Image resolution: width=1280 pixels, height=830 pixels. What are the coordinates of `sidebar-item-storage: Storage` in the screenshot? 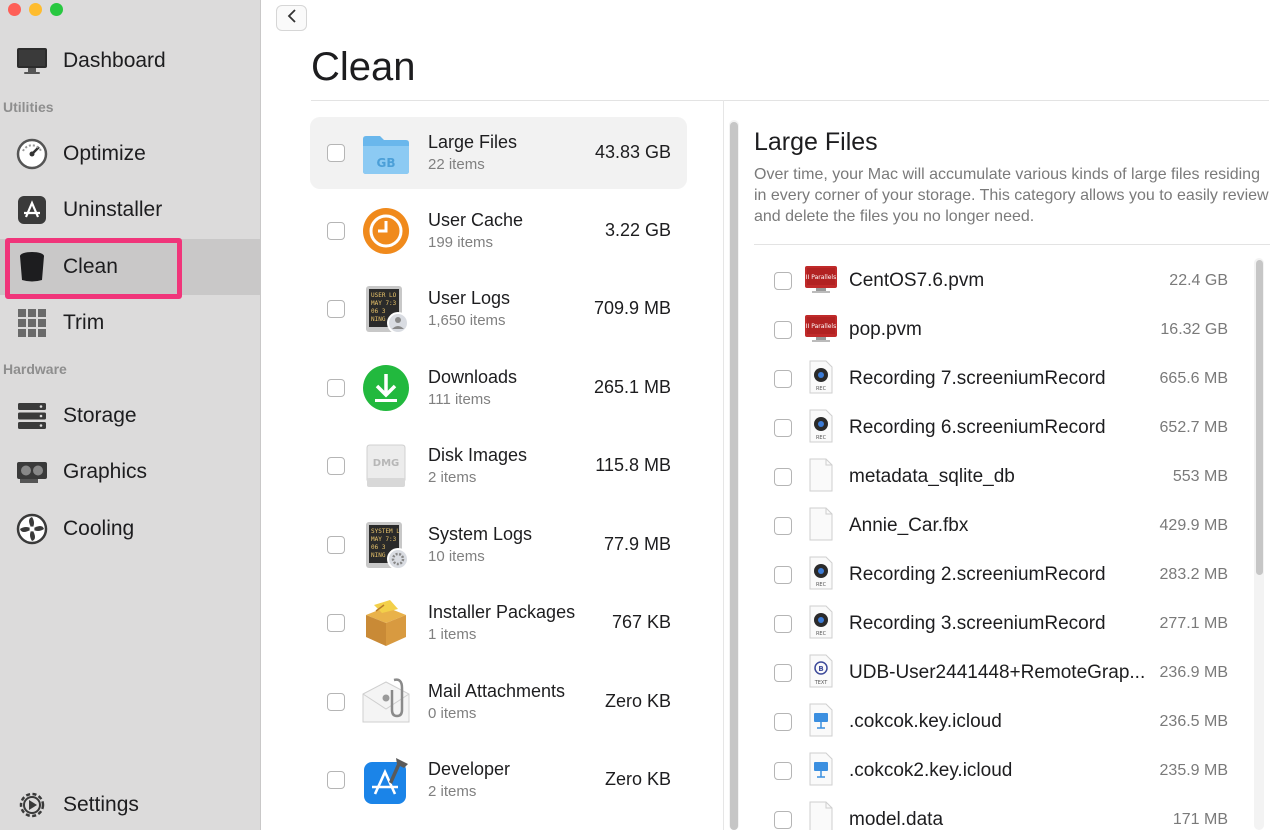 It's located at (130, 416).